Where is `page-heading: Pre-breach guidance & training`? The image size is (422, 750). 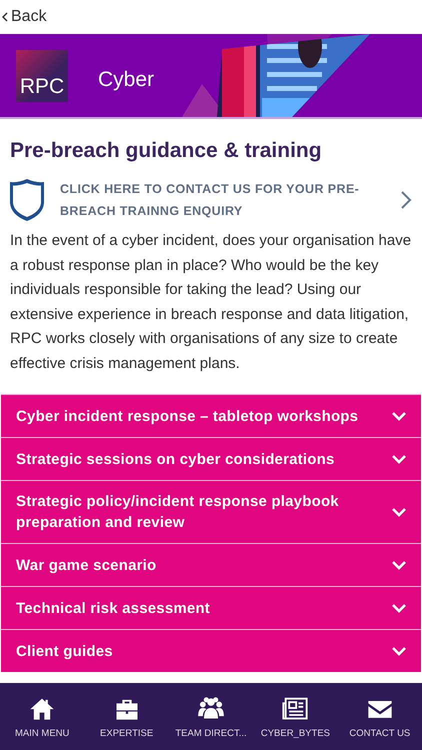
page-heading: Pre-breach guidance & training is located at coordinates (166, 151).